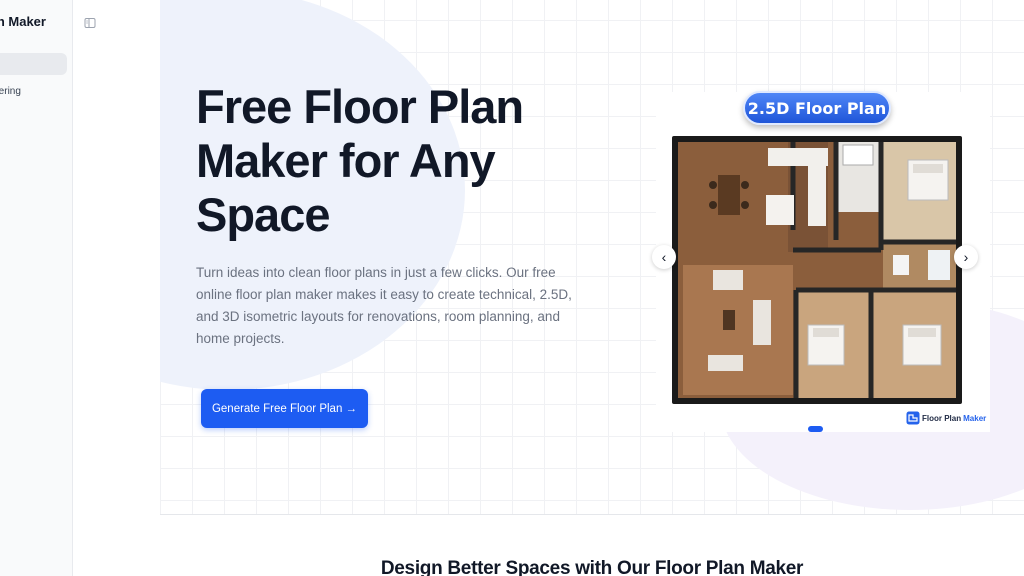  I want to click on section-divider, so click(592, 514).